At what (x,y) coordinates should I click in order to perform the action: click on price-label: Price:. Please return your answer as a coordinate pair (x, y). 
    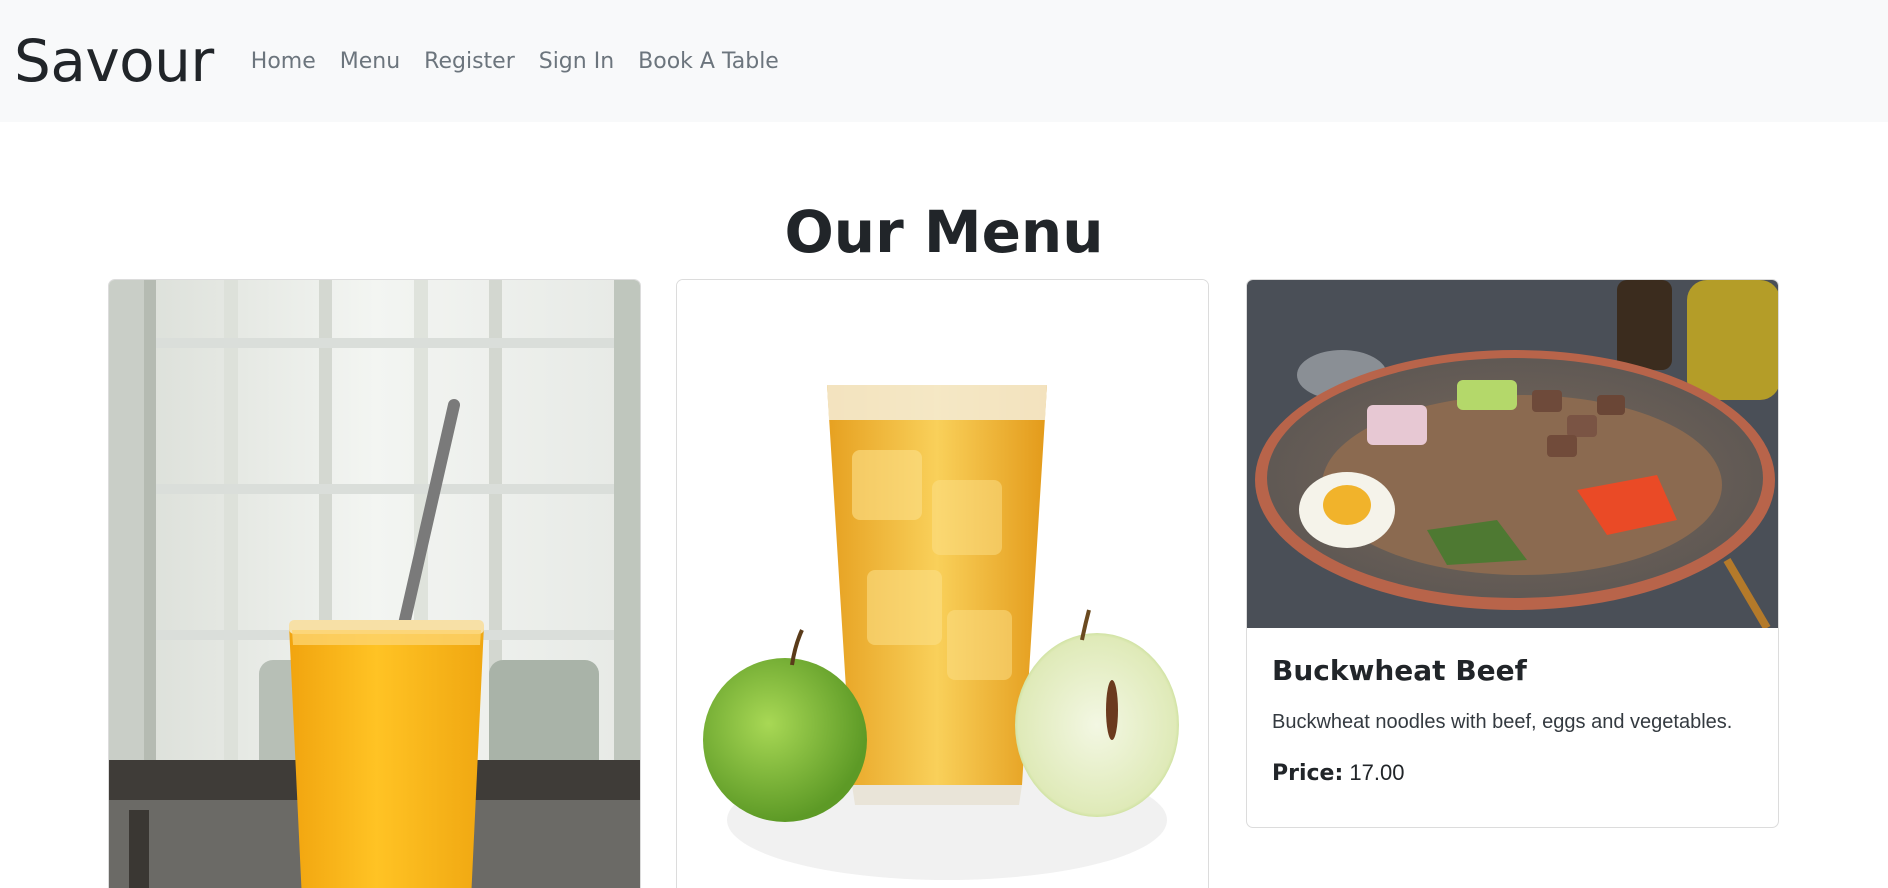
    Looking at the image, I should click on (1308, 773).